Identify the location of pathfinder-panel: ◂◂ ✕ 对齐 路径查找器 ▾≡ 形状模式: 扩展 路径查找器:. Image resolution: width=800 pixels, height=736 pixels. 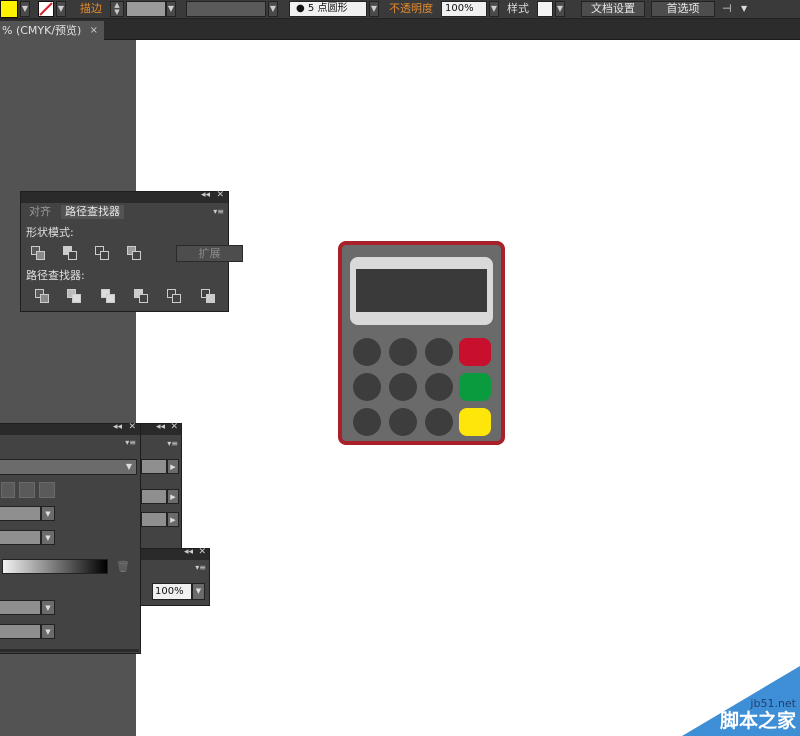
(131, 251).